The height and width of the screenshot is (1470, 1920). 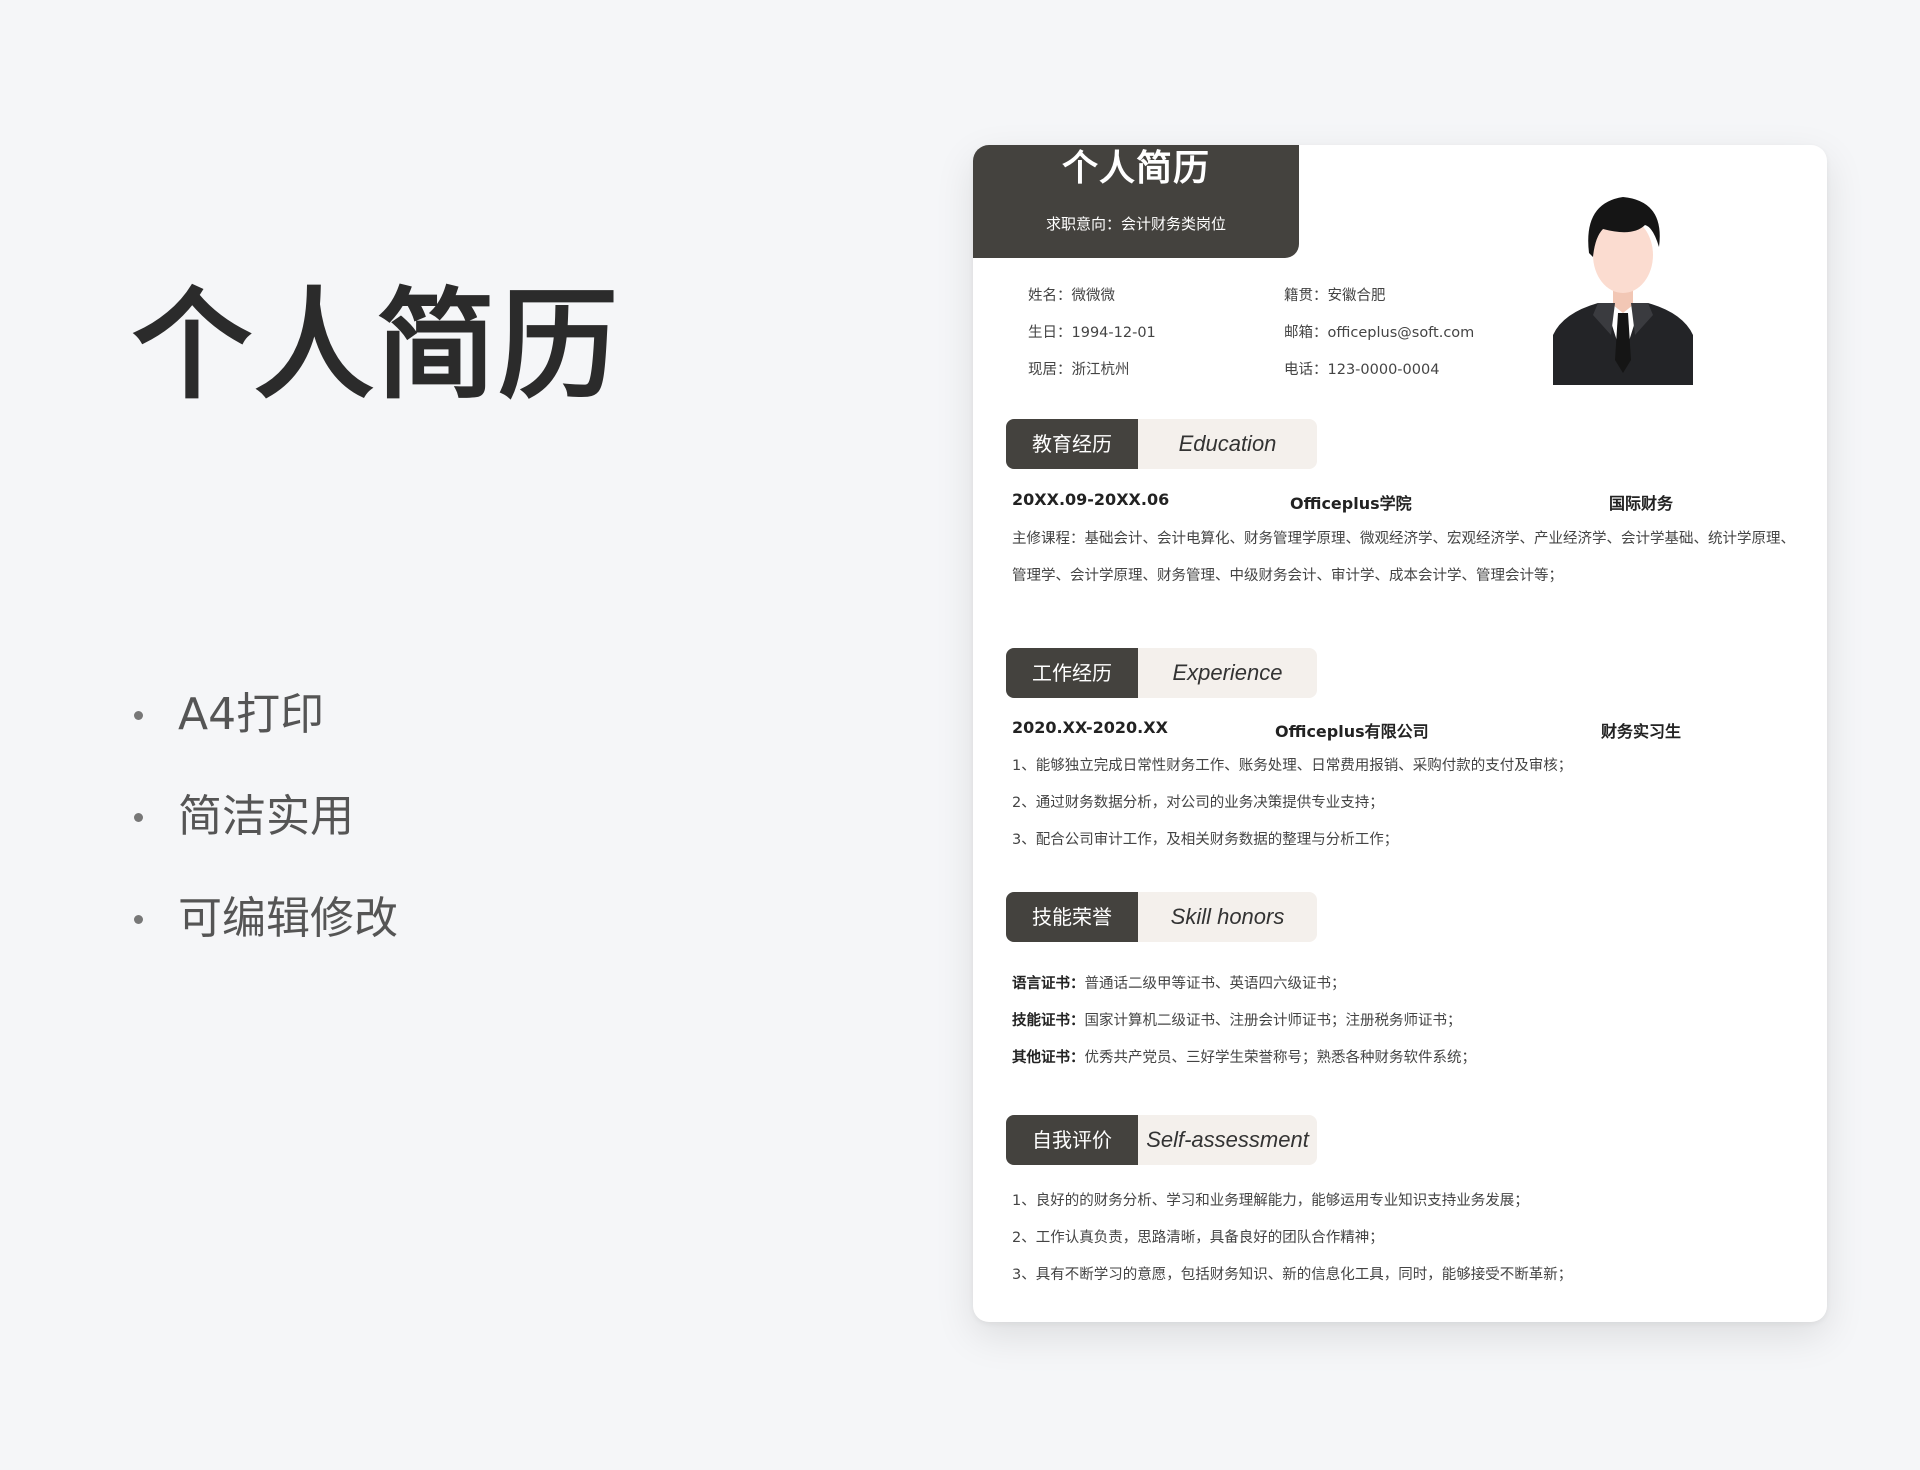 I want to click on education-major: 国际财务, so click(x=1641, y=503).